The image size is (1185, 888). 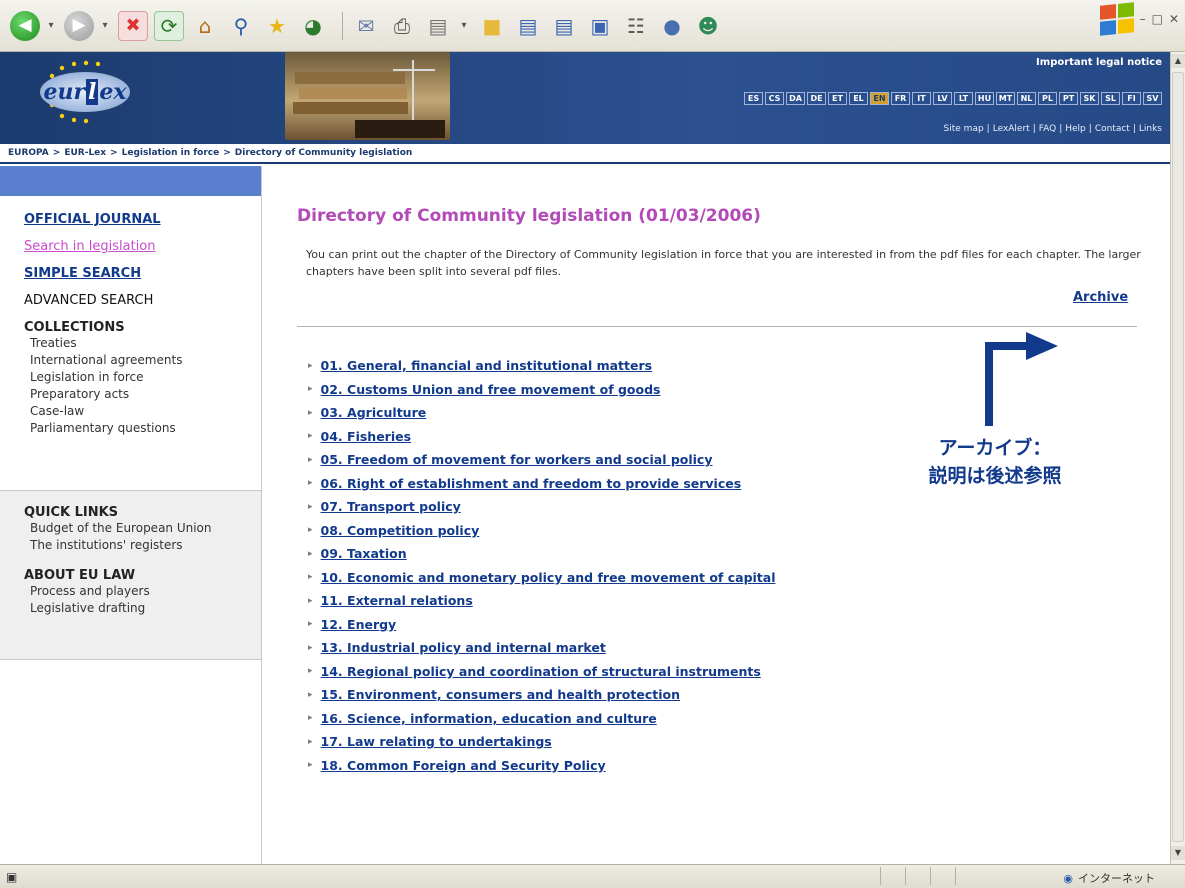 What do you see at coordinates (1143, 19) in the screenshot?
I see `minimize-icon: –` at bounding box center [1143, 19].